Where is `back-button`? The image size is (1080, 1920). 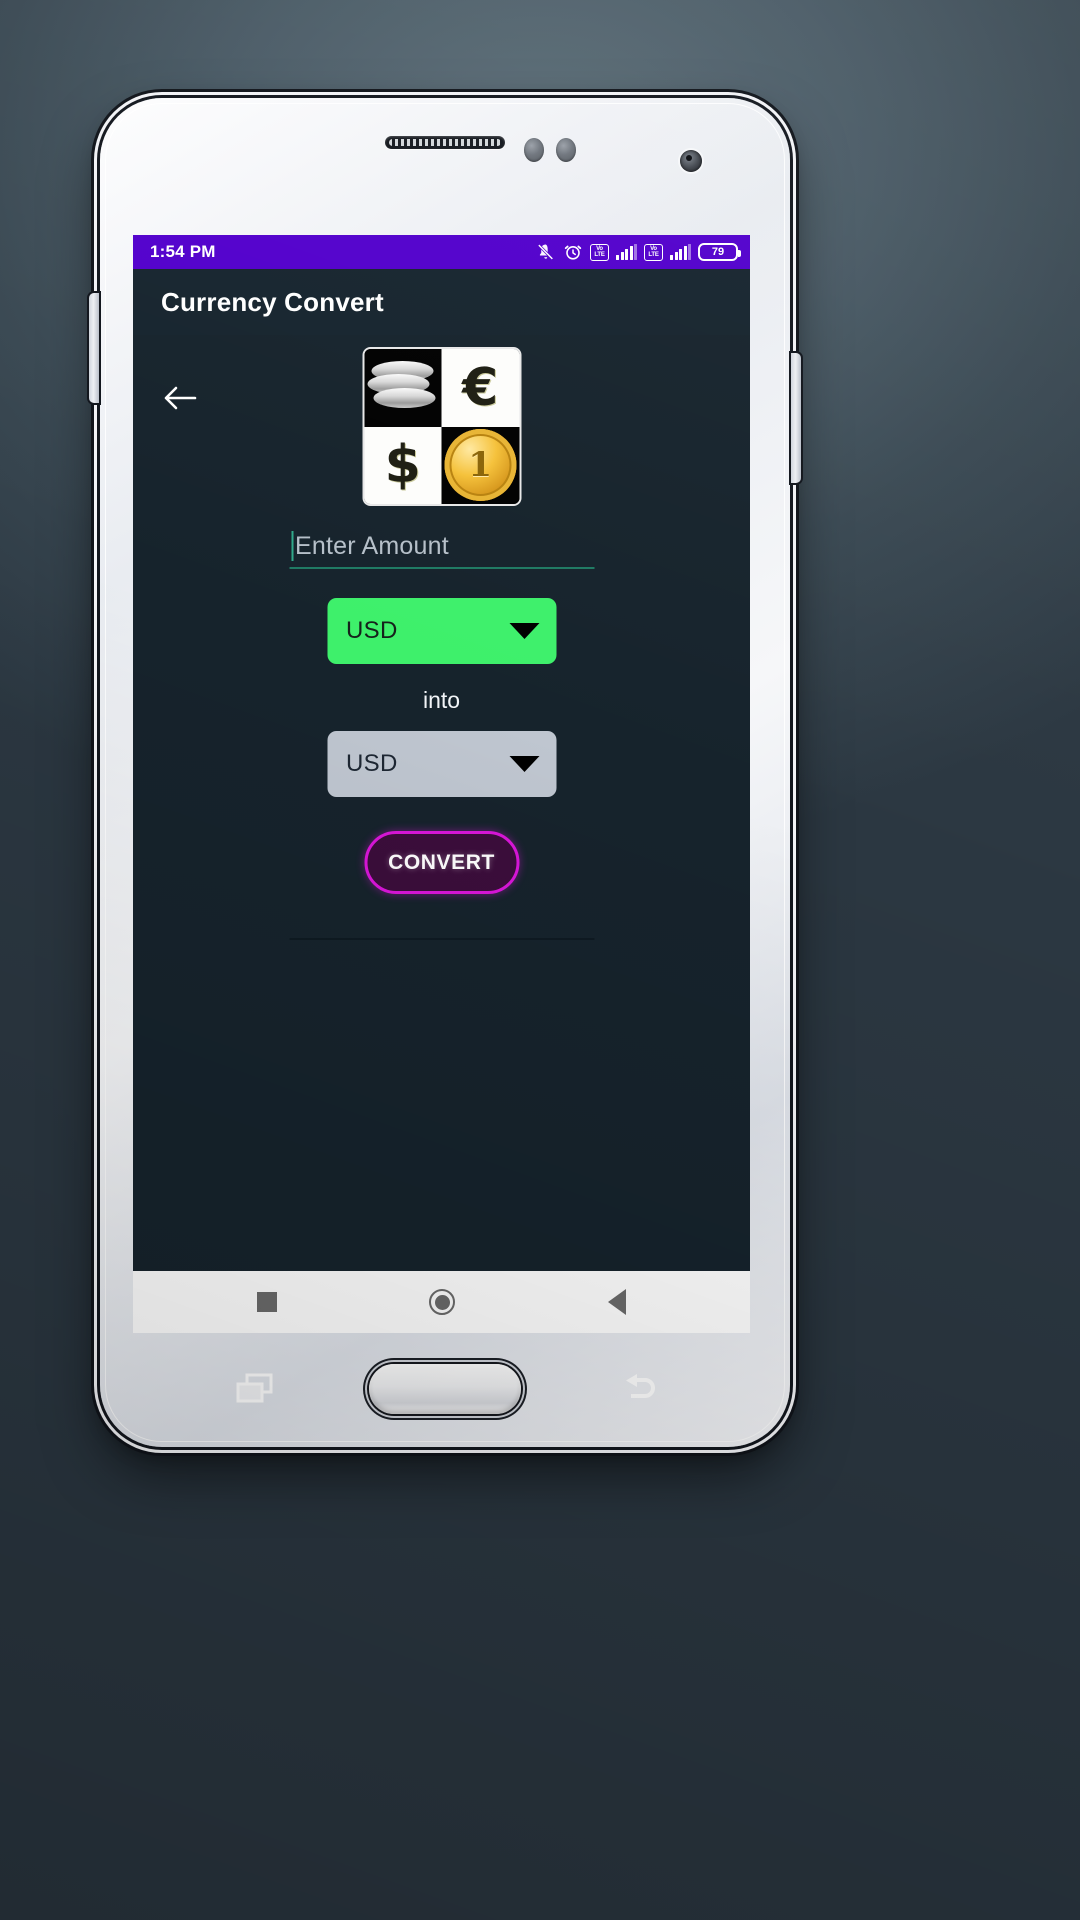 back-button is located at coordinates (616, 1302).